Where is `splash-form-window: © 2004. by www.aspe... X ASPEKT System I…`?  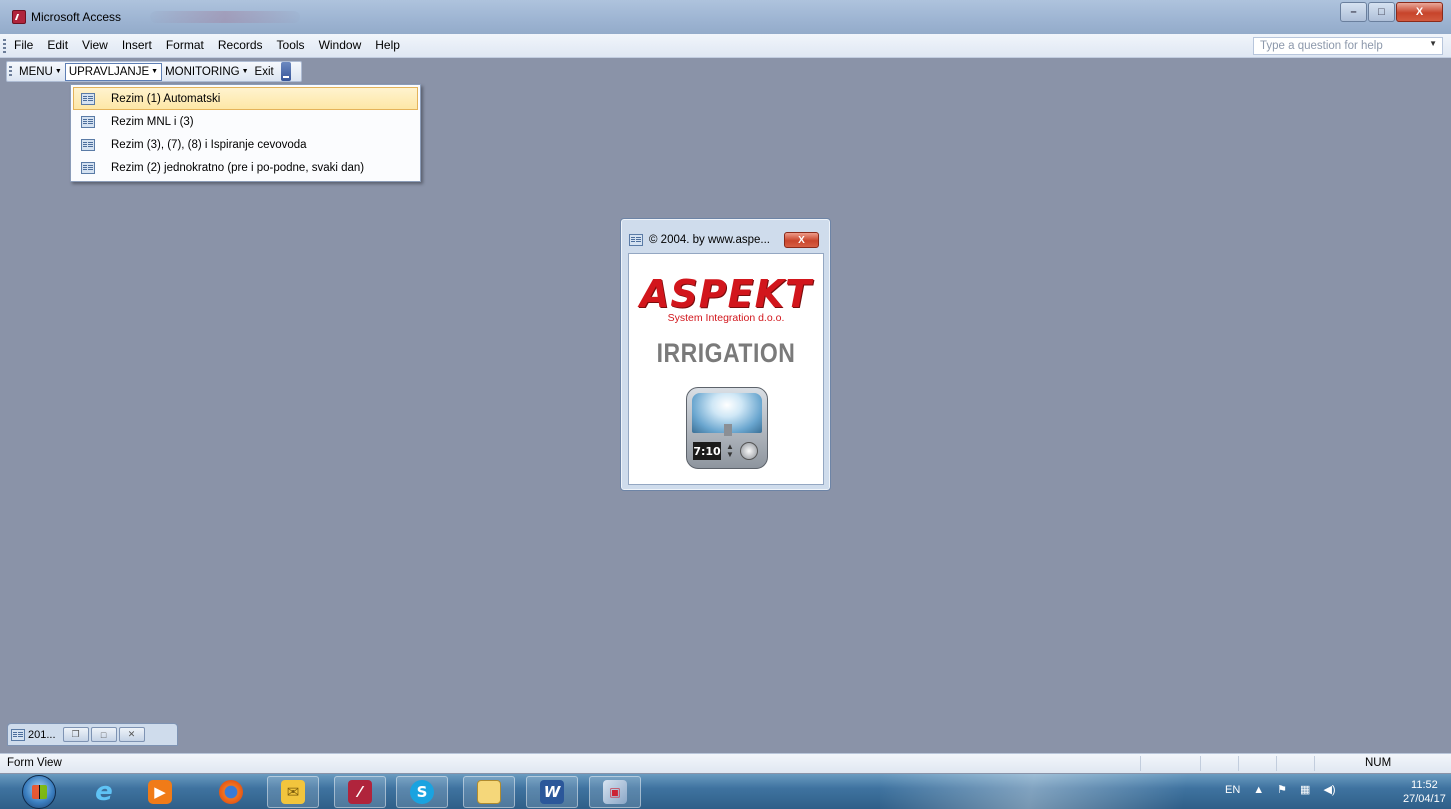
splash-form-window: © 2004. by www.aspe... X ASPEKT System I… is located at coordinates (725, 354).